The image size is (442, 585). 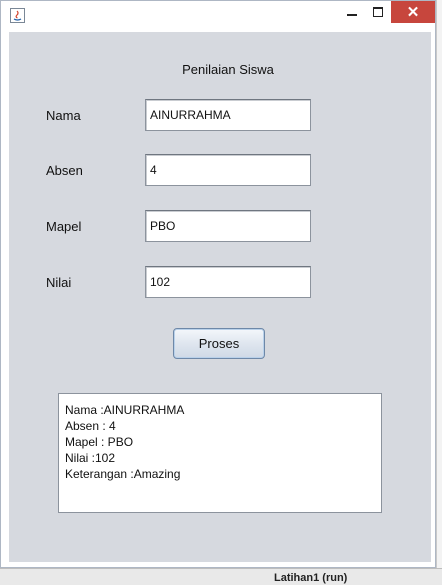 What do you see at coordinates (352, 15) in the screenshot?
I see `minimize-icon` at bounding box center [352, 15].